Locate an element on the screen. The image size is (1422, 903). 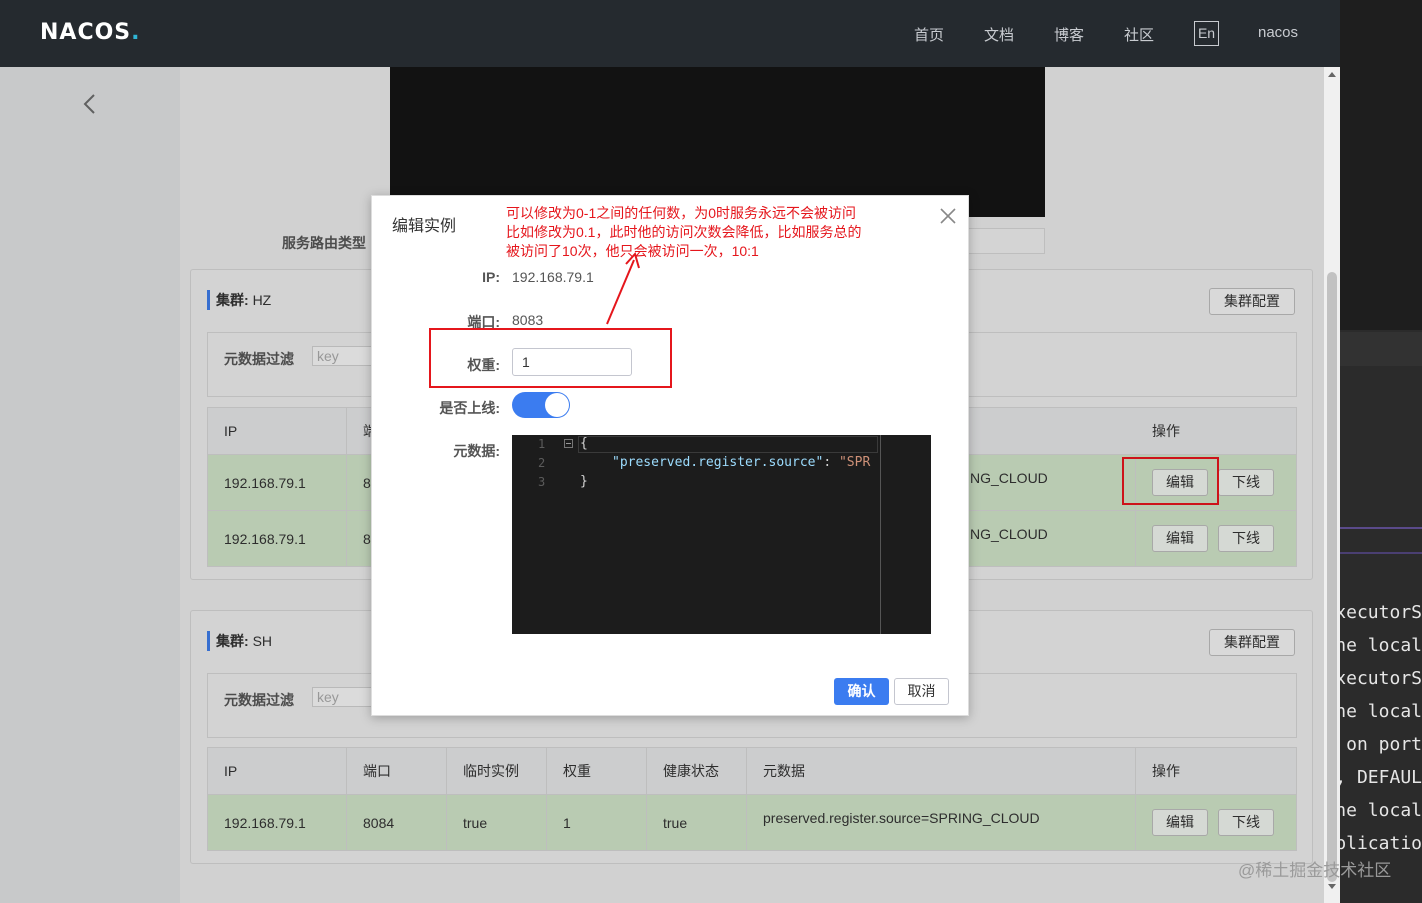
ip-label: IP: is located at coordinates (491, 277).